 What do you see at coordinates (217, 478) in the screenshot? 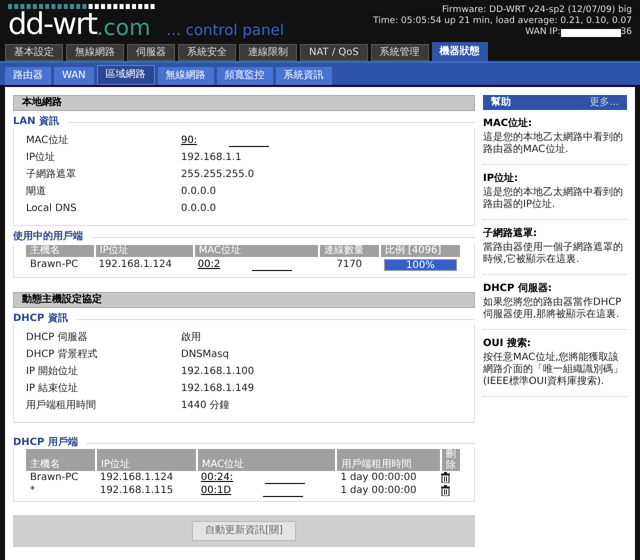
I see `mac-address-link: 00:24:` at bounding box center [217, 478].